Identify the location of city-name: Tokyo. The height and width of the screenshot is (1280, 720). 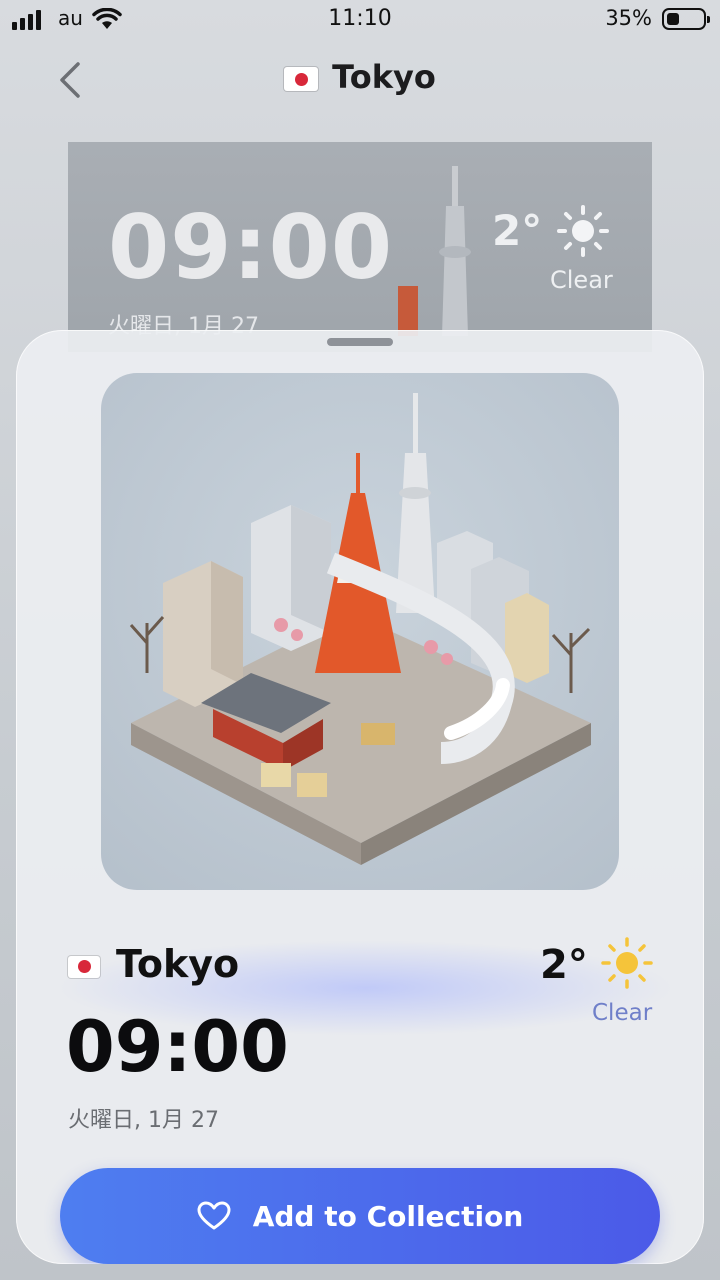
(153, 964).